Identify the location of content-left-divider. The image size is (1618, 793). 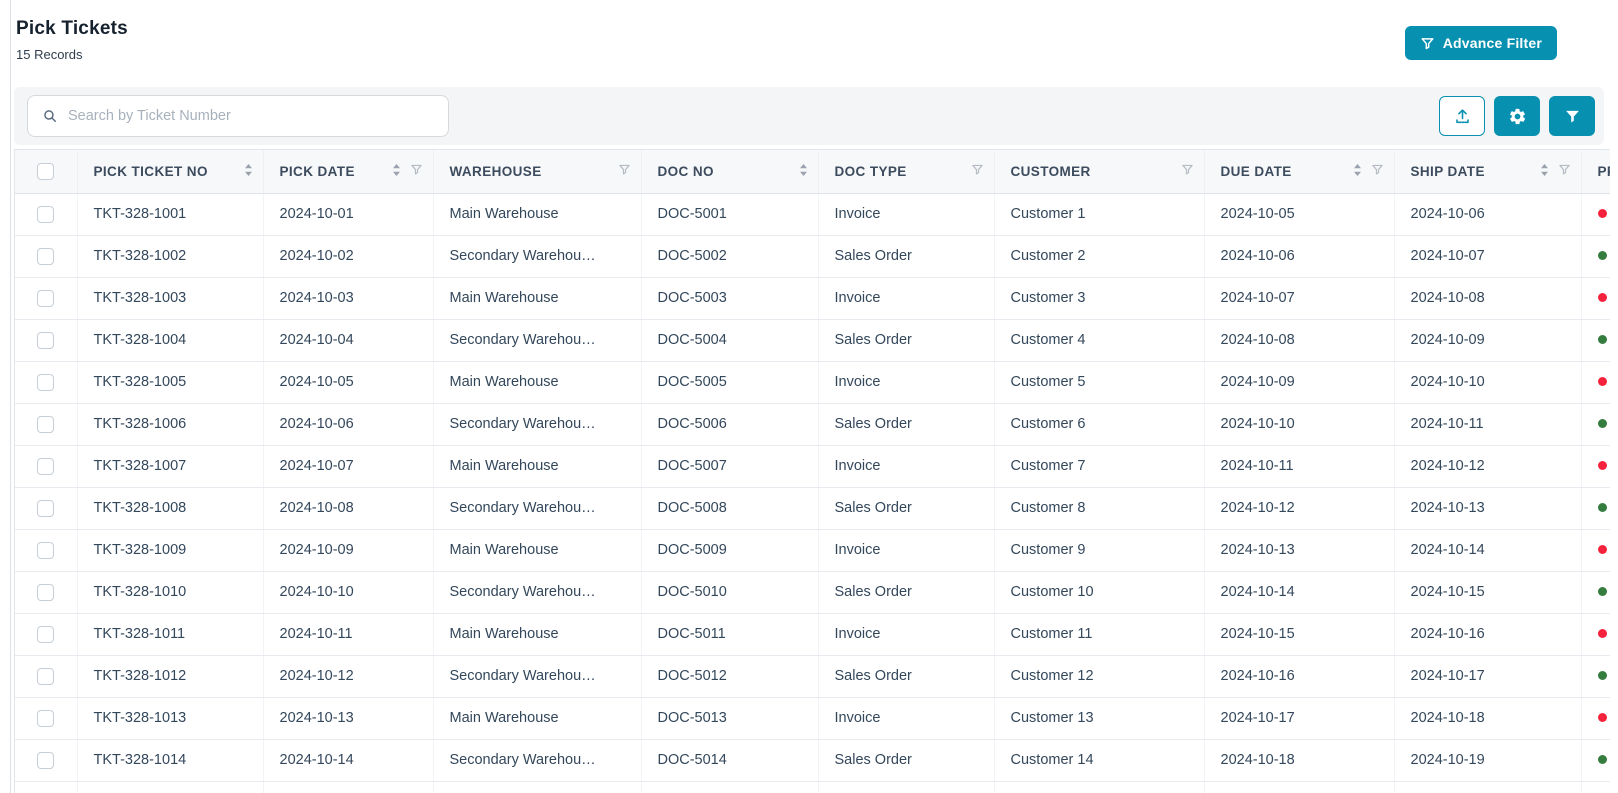
(10, 396).